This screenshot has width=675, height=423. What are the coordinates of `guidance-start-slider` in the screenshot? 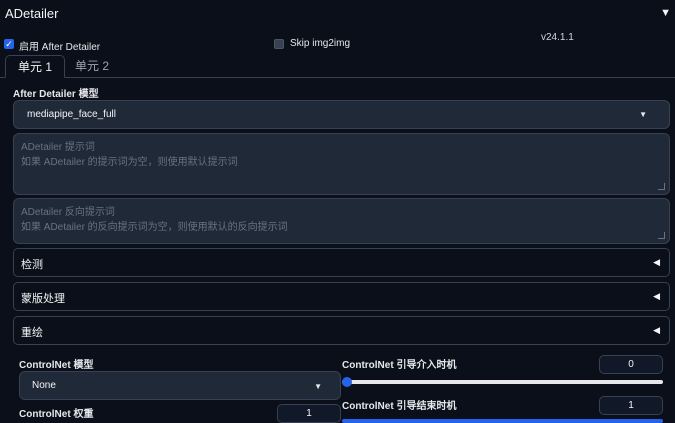 It's located at (502, 382).